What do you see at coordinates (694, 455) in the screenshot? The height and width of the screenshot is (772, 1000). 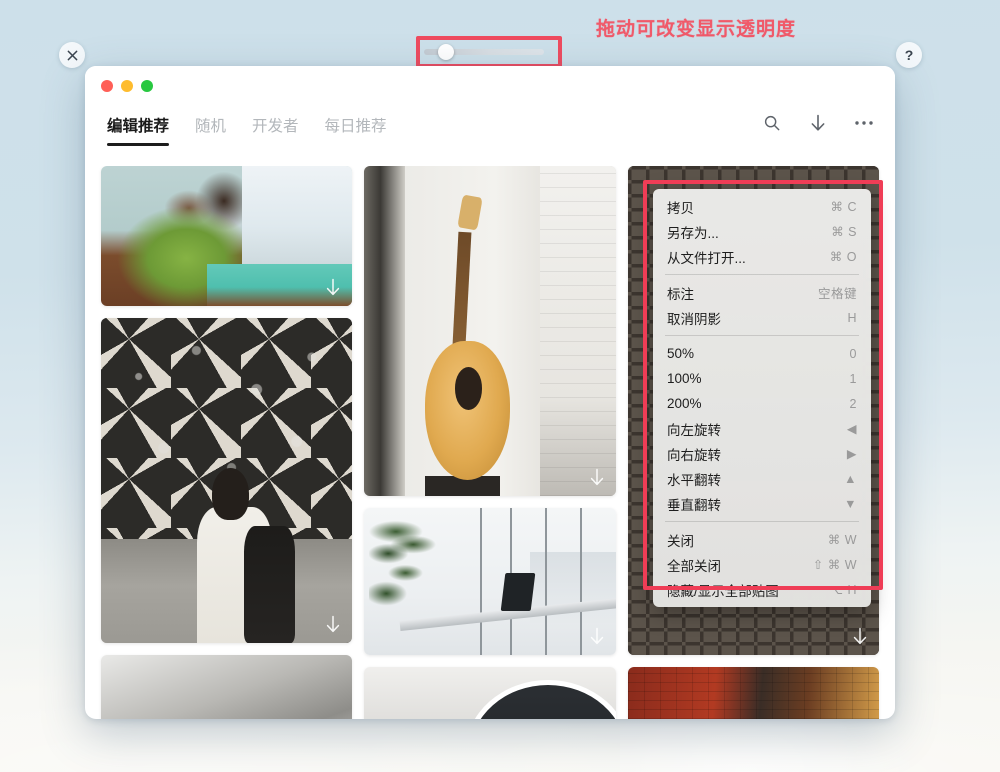 I see `menu-item-label: 向右旋转` at bounding box center [694, 455].